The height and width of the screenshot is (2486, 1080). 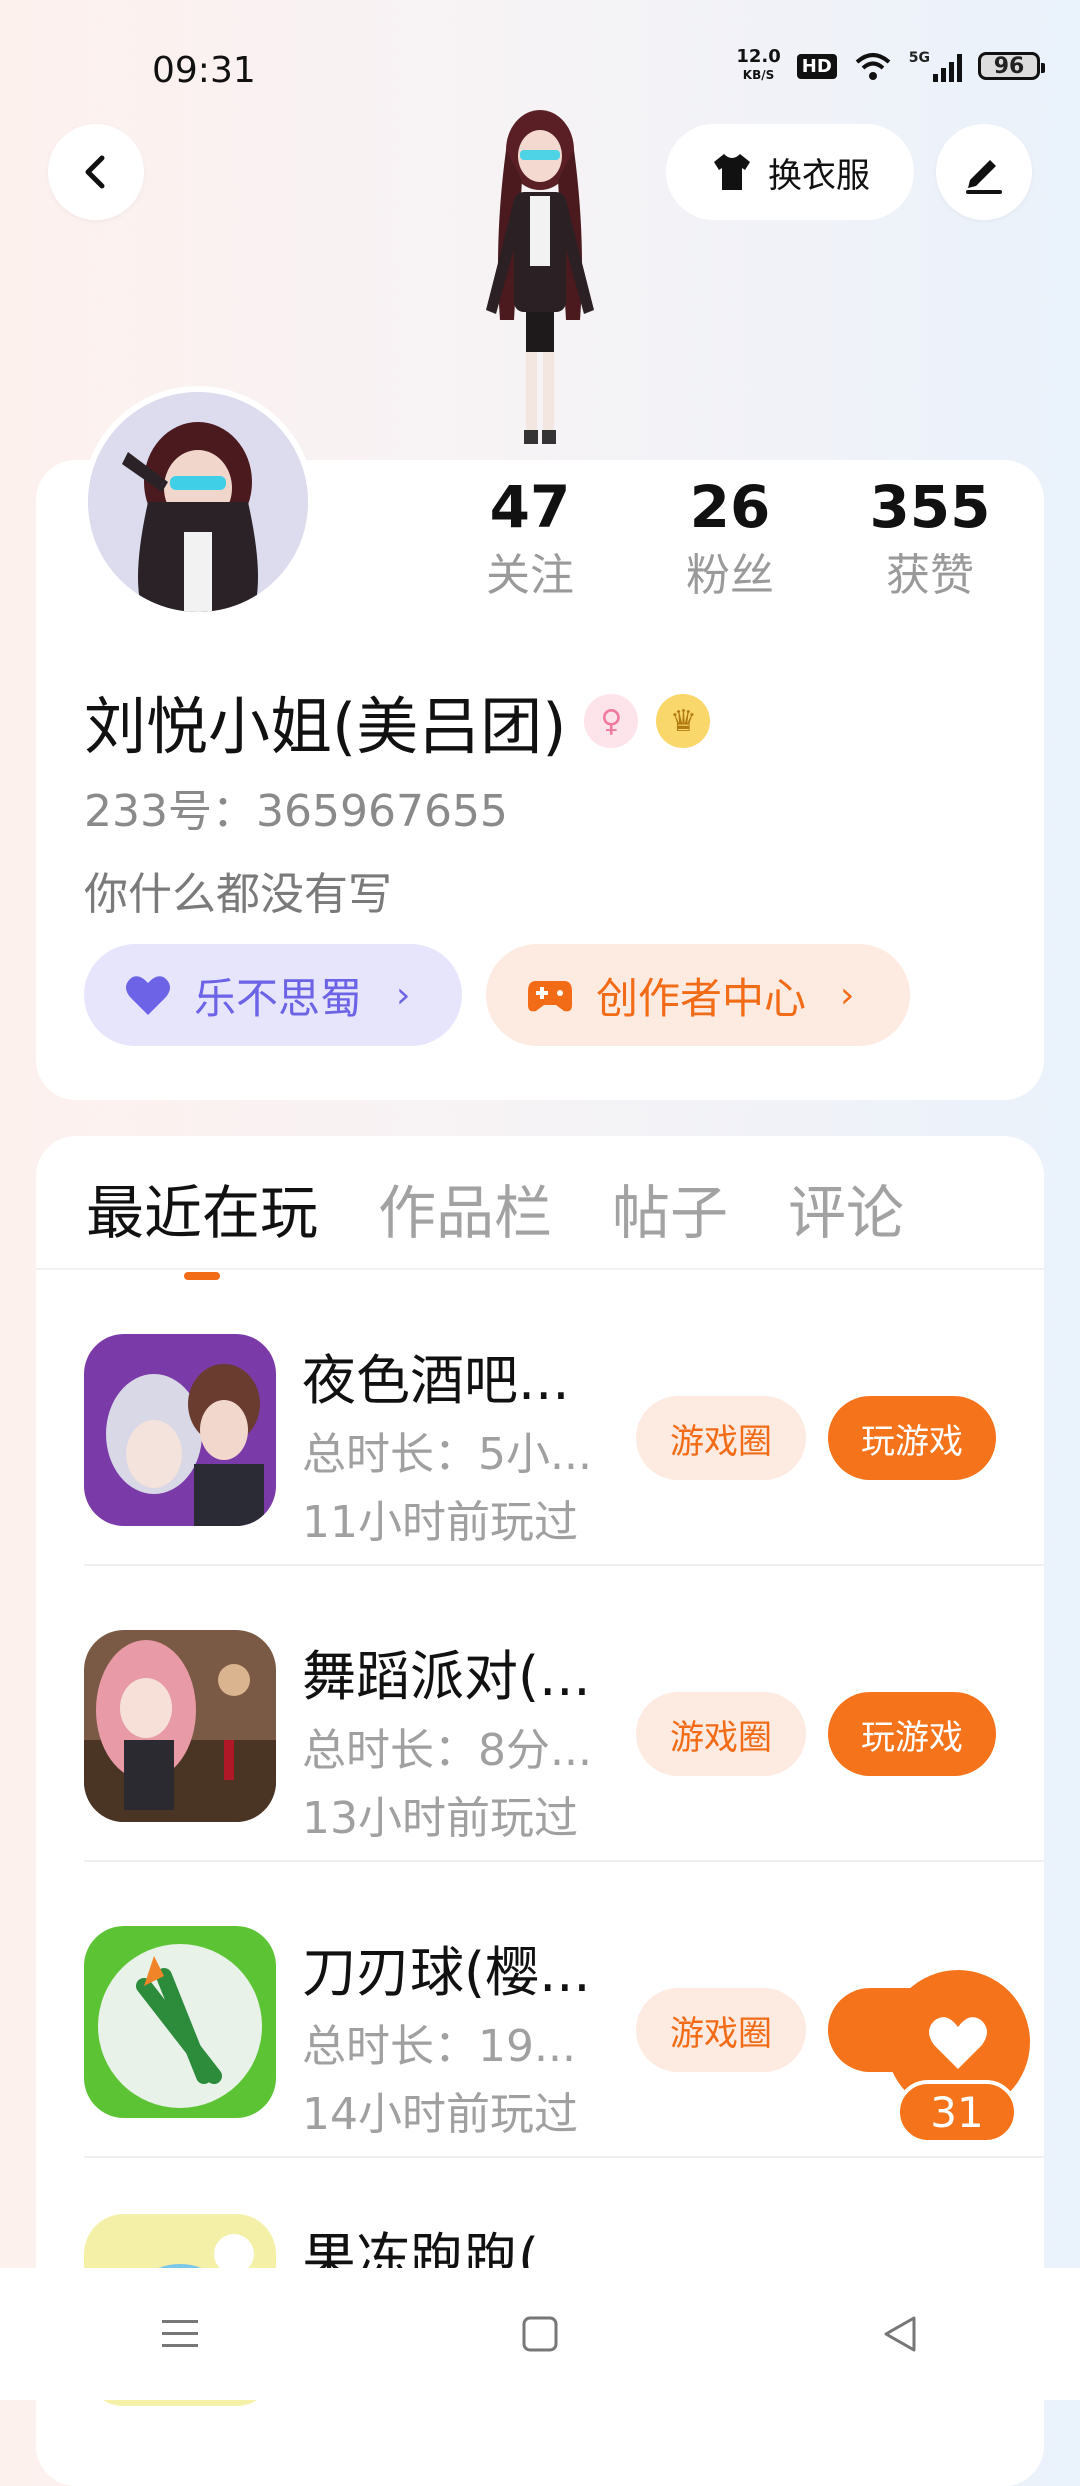 I want to click on battery-icon: 96, so click(x=1011, y=66).